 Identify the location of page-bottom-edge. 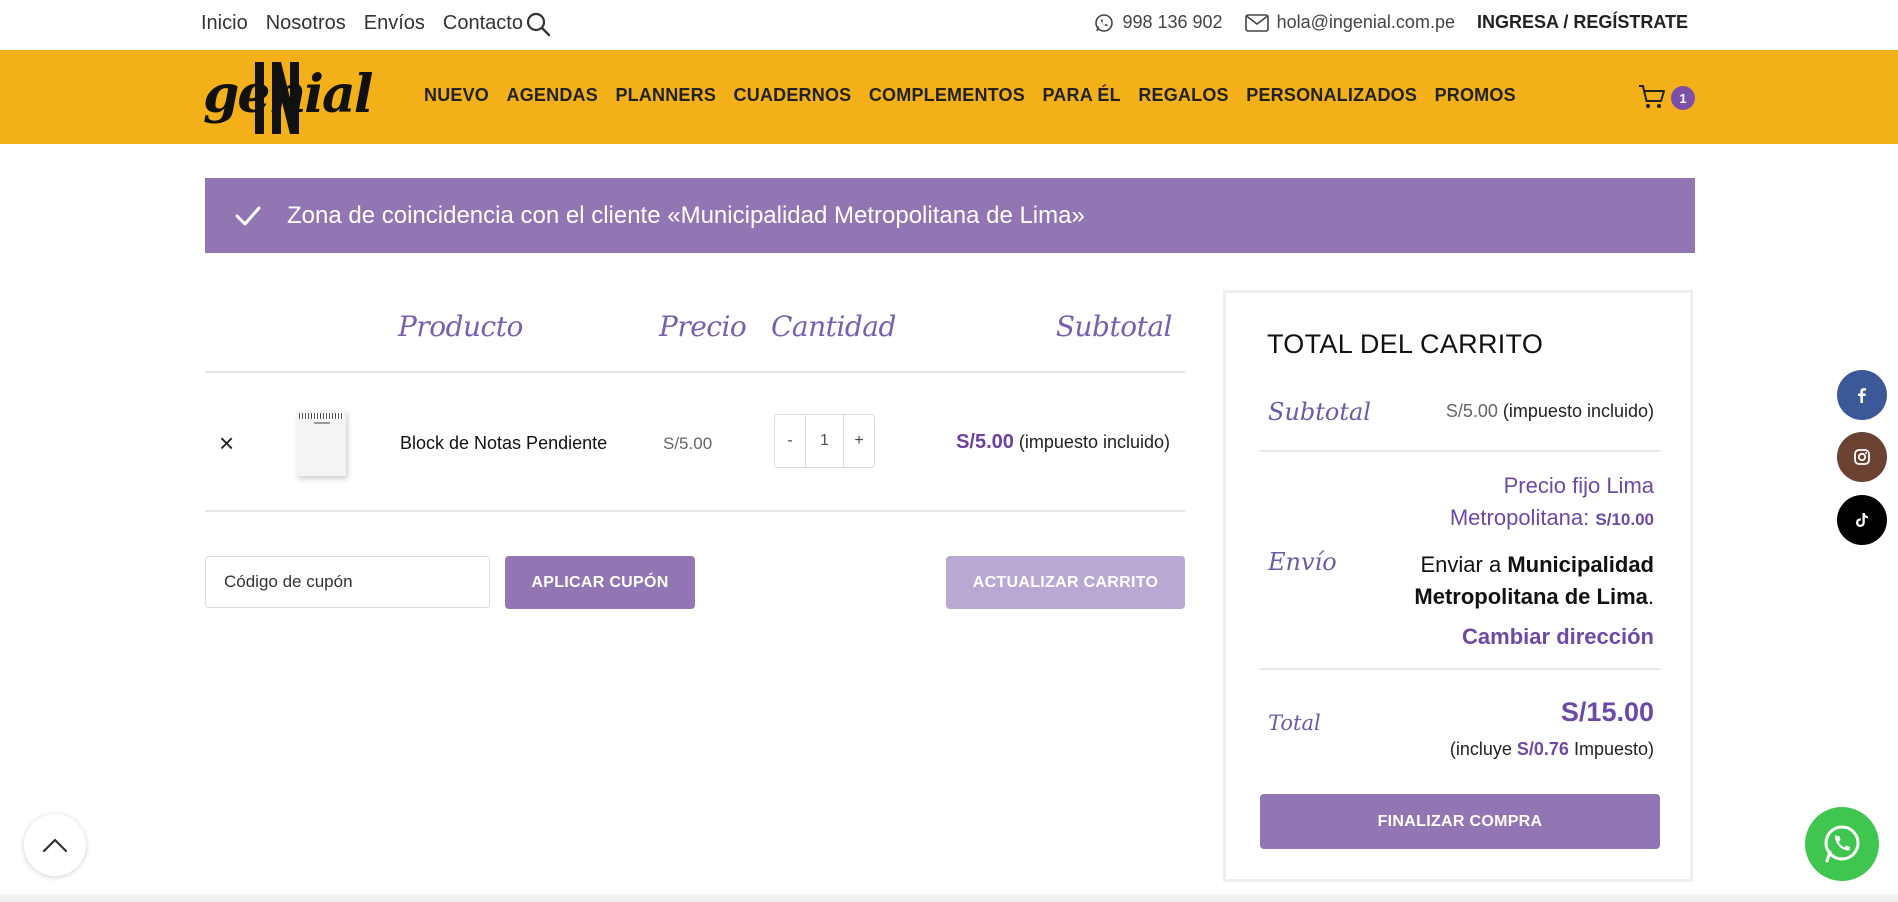
(949, 898).